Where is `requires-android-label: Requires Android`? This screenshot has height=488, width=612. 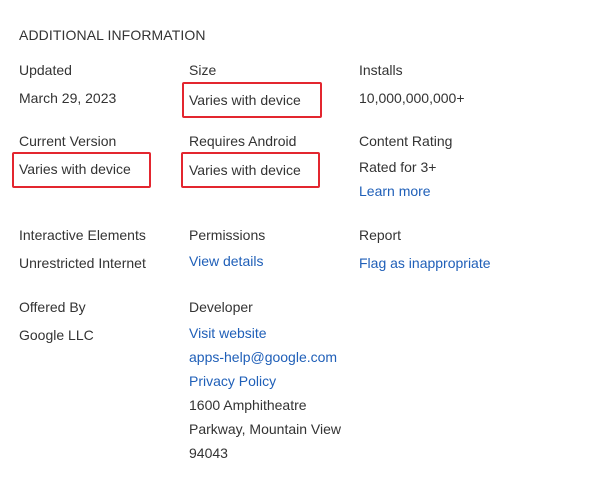 requires-android-label: Requires Android is located at coordinates (243, 141).